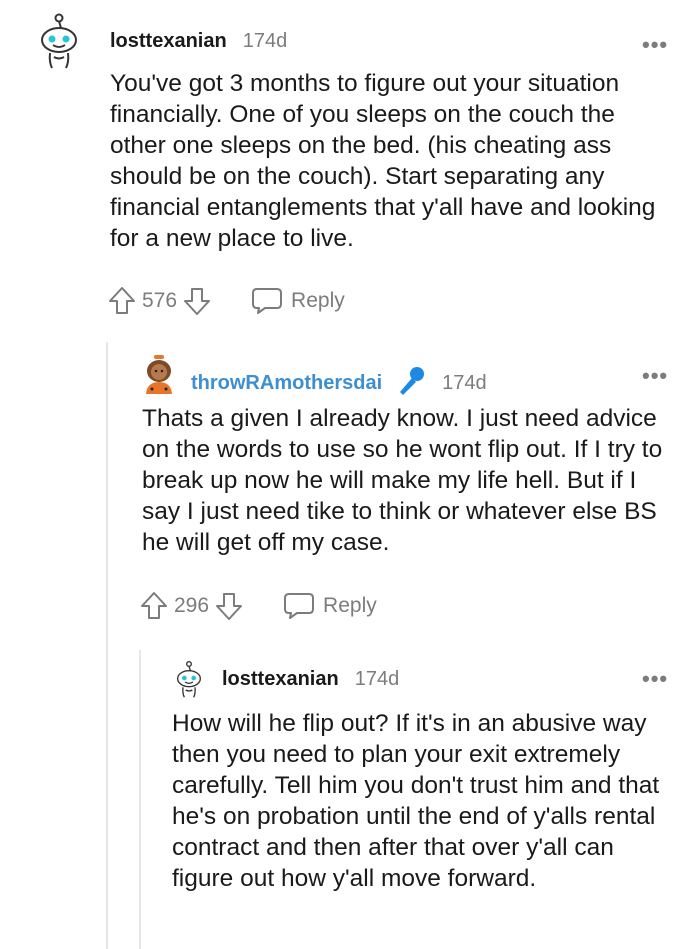 The width and height of the screenshot is (700, 949). Describe the element at coordinates (159, 375) in the screenshot. I see `user-avatar-icon` at that location.